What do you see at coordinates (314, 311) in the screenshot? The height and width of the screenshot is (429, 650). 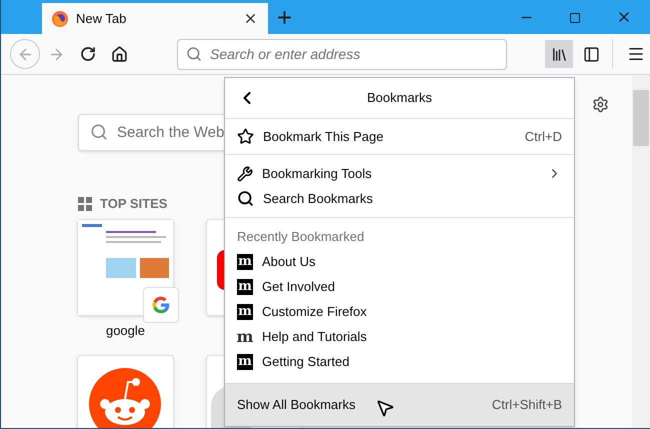 I see `bookmark-title: Customize Firefox` at bounding box center [314, 311].